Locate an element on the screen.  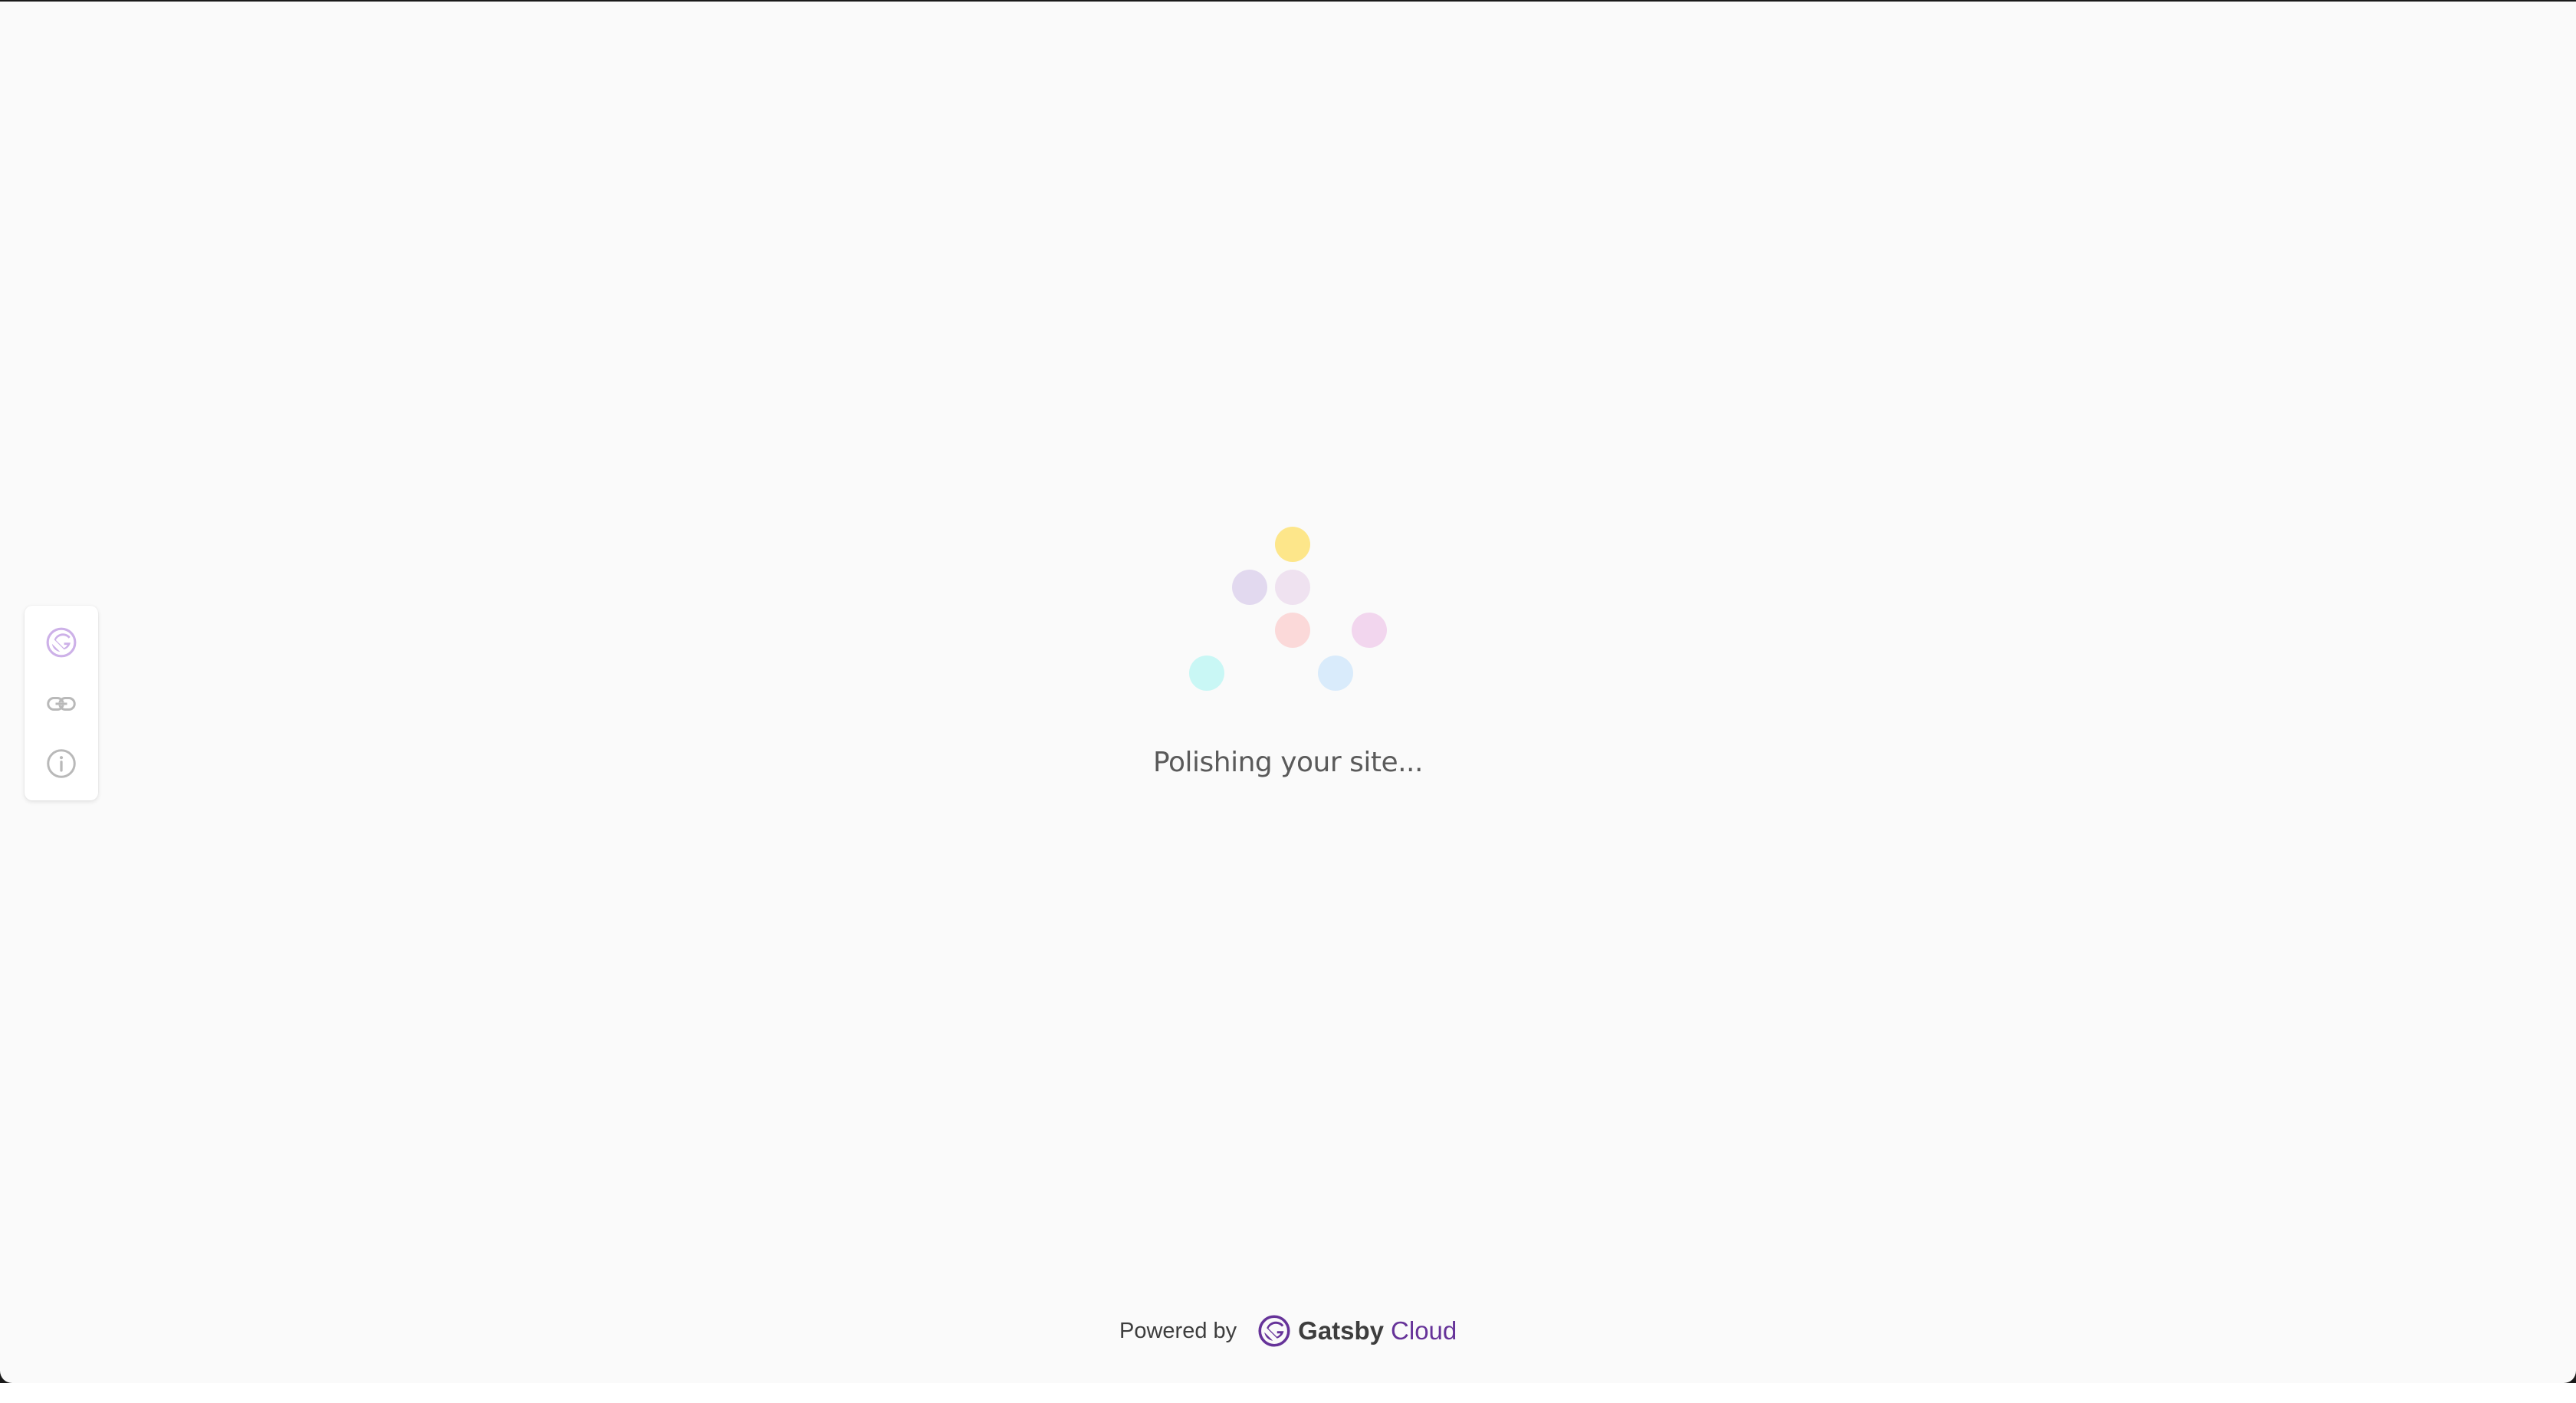
gatsby-cloud-link: Gatsby Cloud is located at coordinates (1357, 1331).